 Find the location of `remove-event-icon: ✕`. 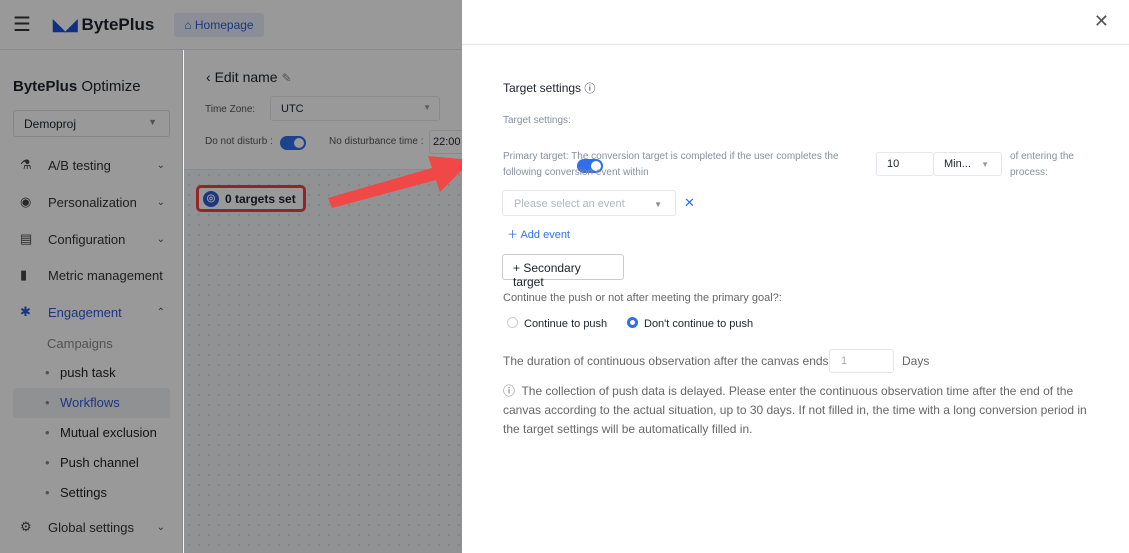

remove-event-icon: ✕ is located at coordinates (689, 203).